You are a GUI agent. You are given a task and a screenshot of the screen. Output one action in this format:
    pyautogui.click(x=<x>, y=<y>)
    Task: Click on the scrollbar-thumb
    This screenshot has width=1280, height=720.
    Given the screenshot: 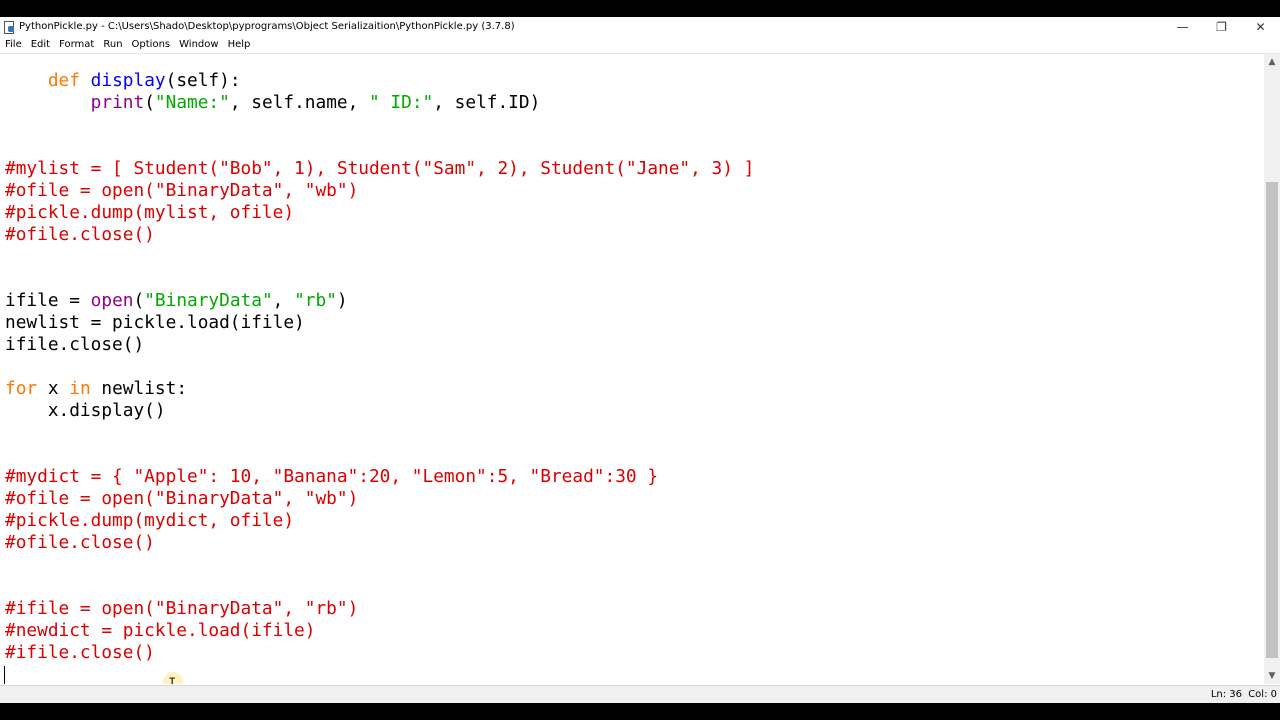 What is the action you would take?
    pyautogui.click(x=1272, y=420)
    